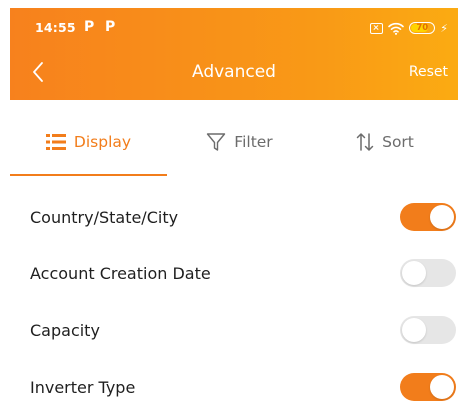 The width and height of the screenshot is (466, 401). I want to click on display-option-row: Account Creation Date, so click(234, 273).